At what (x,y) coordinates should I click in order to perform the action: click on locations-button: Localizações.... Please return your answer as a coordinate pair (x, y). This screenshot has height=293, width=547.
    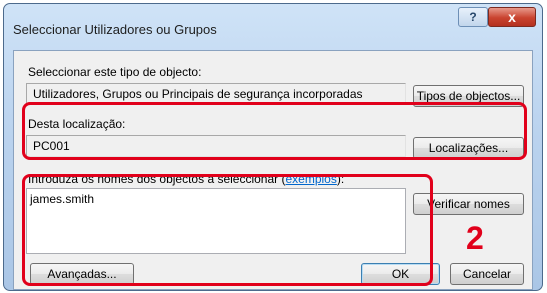
    Looking at the image, I should click on (468, 148).